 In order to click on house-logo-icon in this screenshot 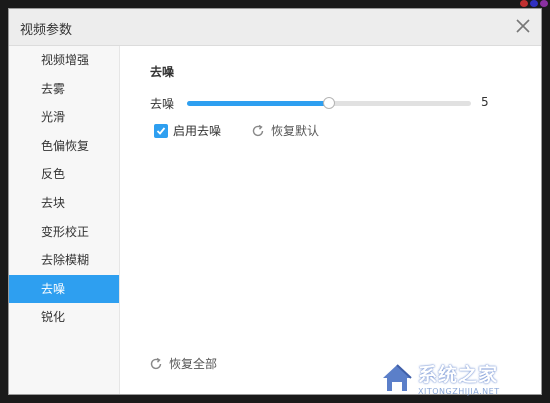, I will do `click(397, 377)`.